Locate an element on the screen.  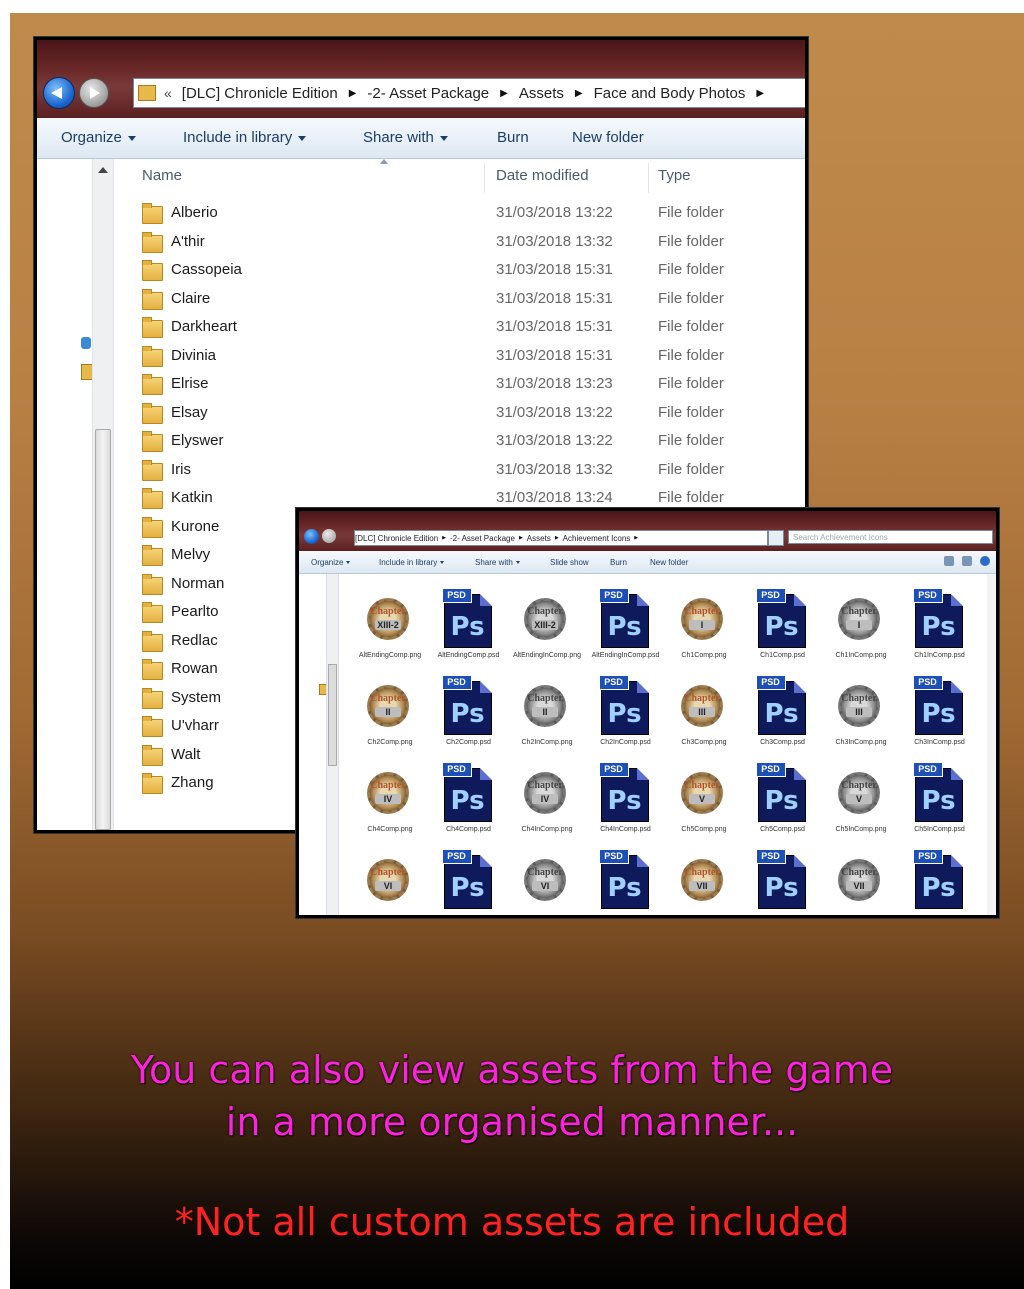
chapter-number: VI is located at coordinates (388, 886).